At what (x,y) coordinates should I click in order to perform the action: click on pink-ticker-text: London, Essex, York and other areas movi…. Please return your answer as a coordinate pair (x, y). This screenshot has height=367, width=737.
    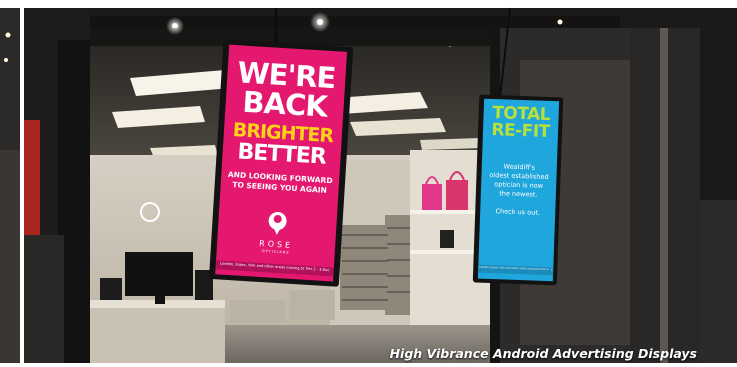
    Looking at the image, I should click on (274, 267).